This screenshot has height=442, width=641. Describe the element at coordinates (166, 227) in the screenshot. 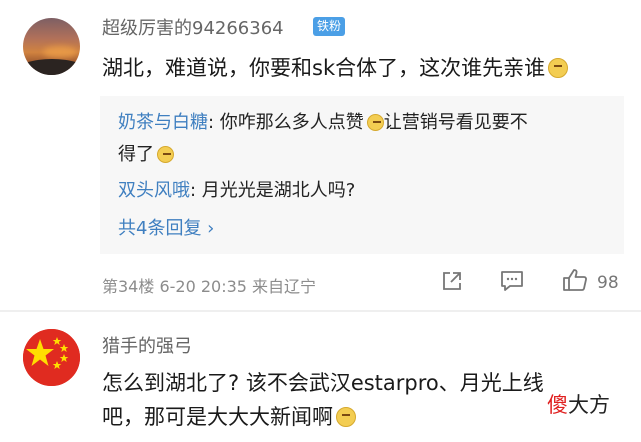

I see `more-replies-link: 共4条回复 ›` at that location.